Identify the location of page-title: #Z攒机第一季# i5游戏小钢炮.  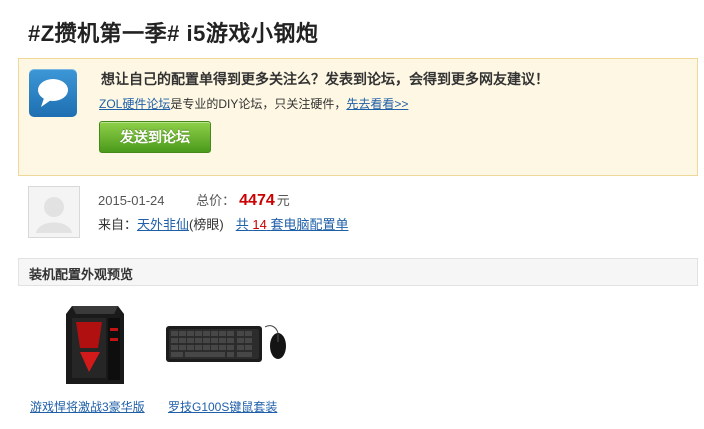
(173, 33).